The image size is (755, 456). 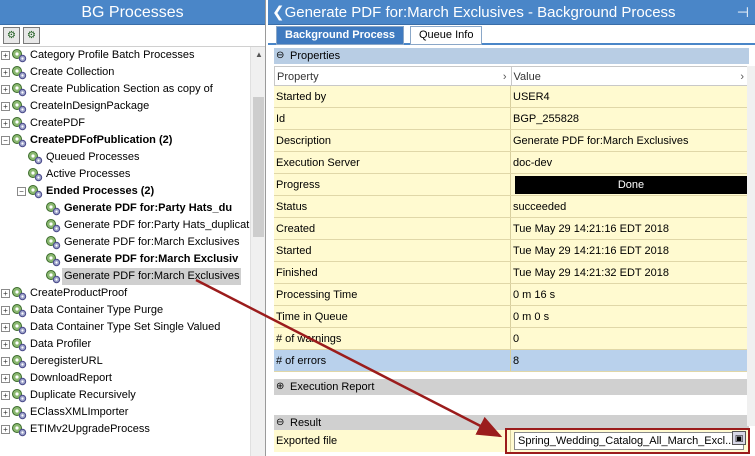 I want to click on tree-item: Active Processes, so click(x=125, y=174).